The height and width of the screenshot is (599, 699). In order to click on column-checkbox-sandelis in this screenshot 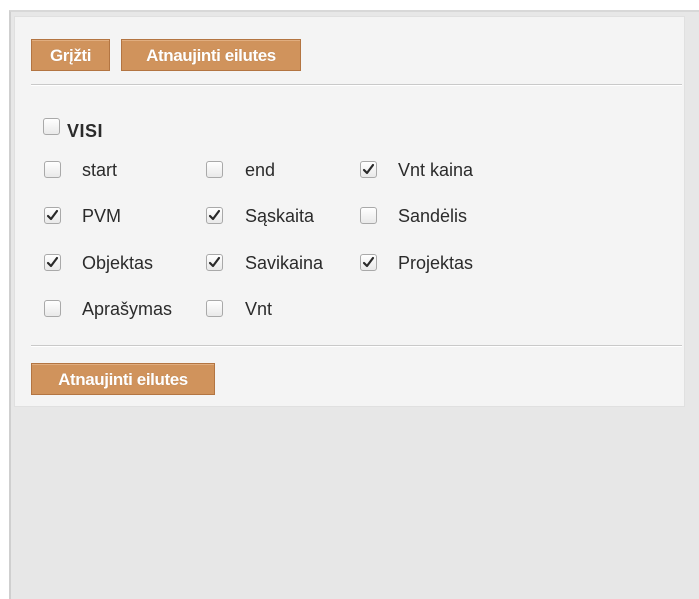, I will do `click(368, 215)`.